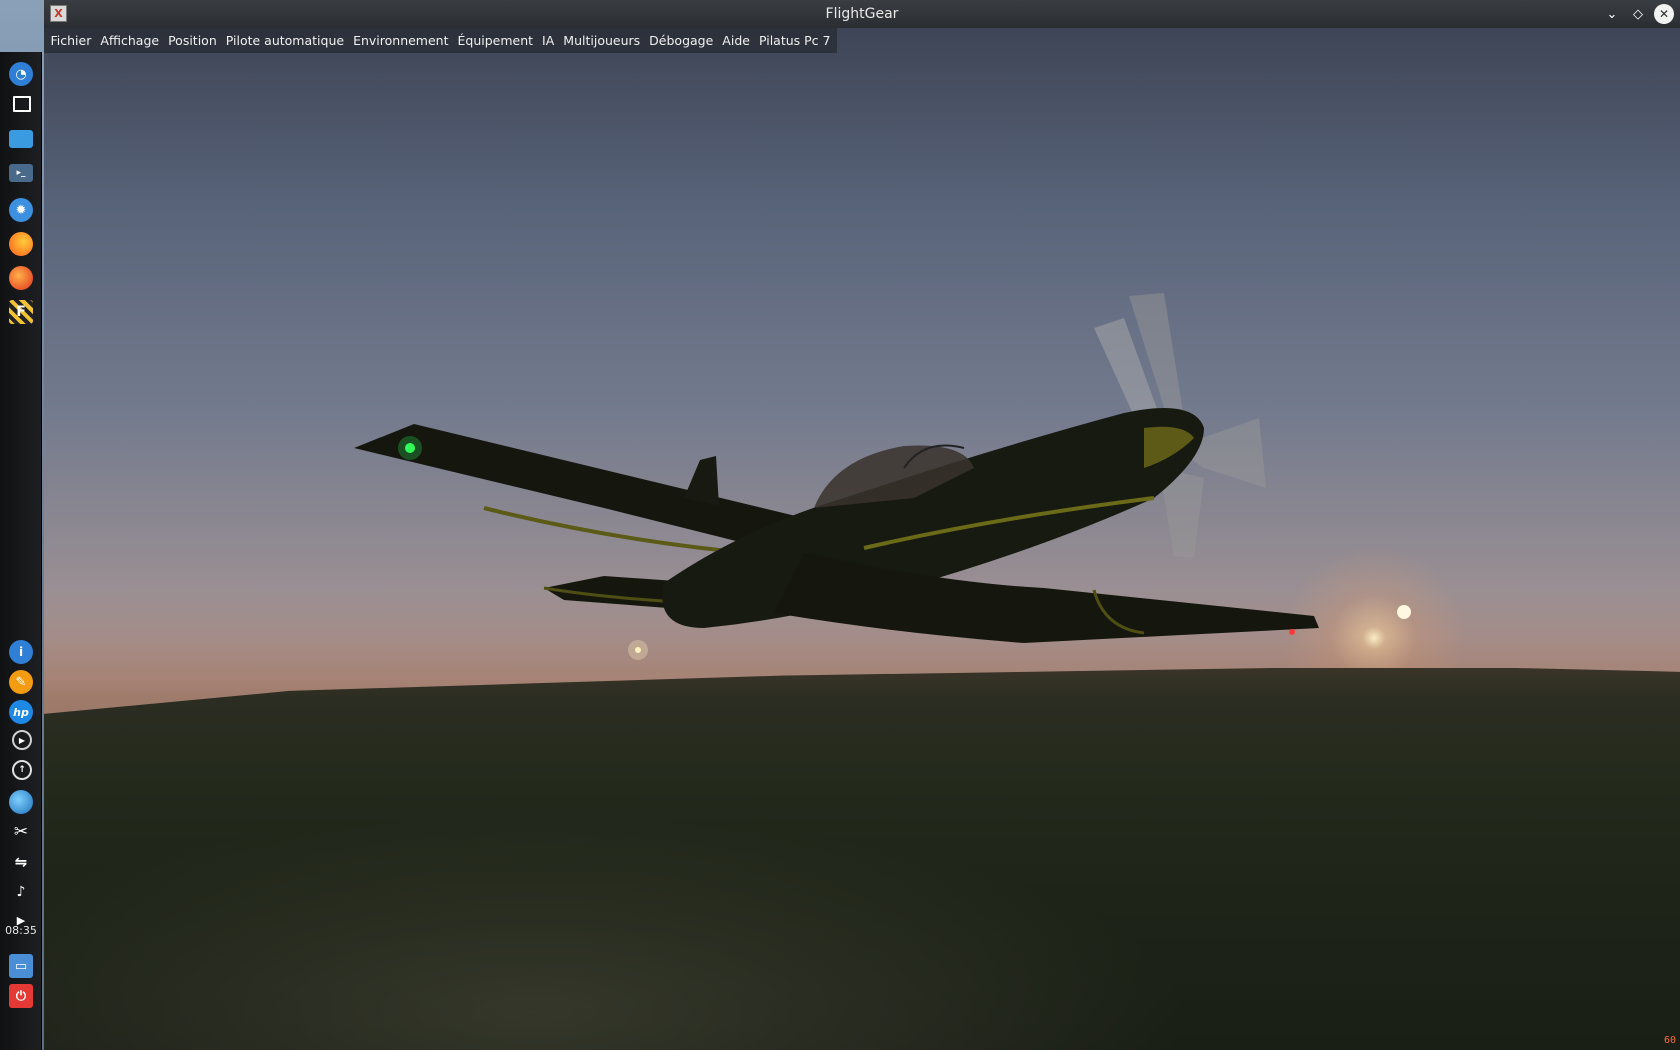 The height and width of the screenshot is (1050, 1680). I want to click on menu-debogage: Débogage, so click(681, 40).